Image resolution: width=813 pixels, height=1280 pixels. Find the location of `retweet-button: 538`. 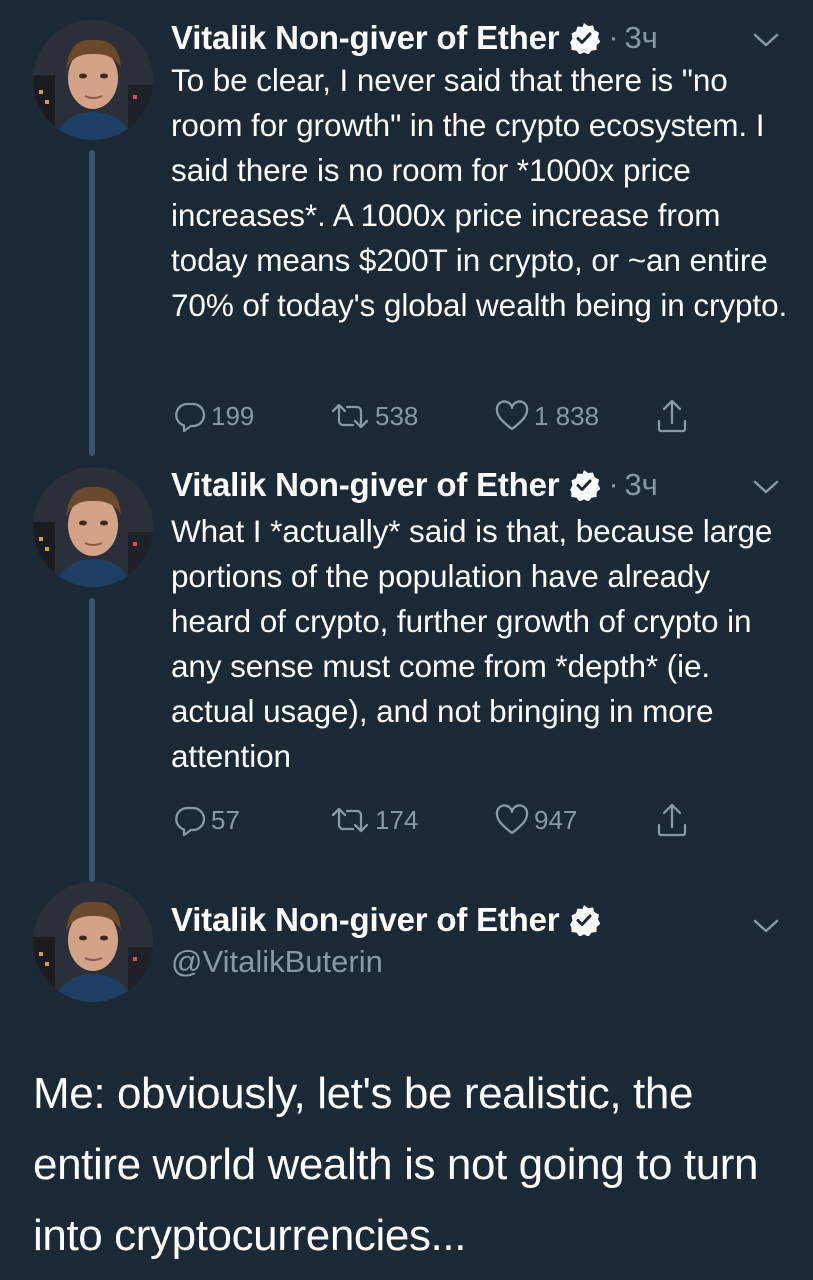

retweet-button: 538 is located at coordinates (373, 416).